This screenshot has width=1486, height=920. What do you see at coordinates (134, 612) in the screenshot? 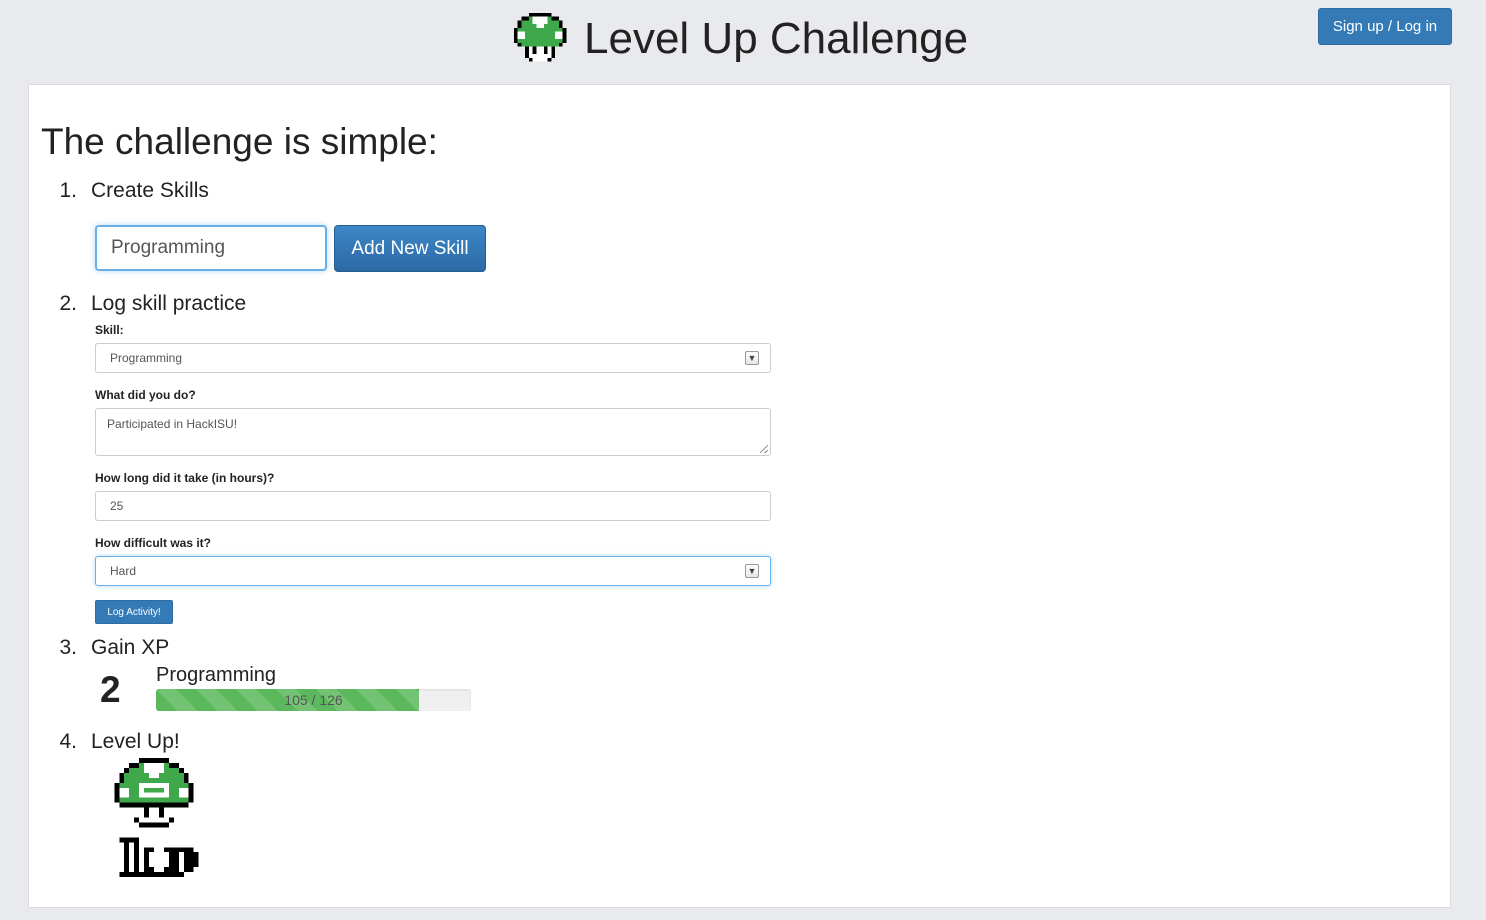
I see `log-activity-button: Log Activity!` at bounding box center [134, 612].